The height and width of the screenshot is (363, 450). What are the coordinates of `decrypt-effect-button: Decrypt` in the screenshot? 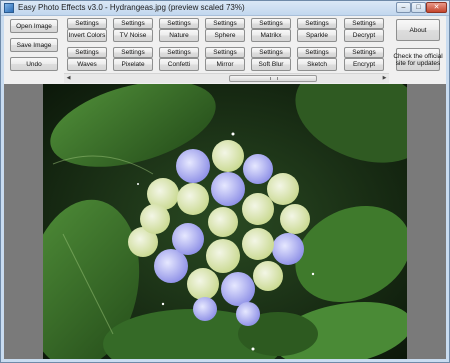 It's located at (364, 35).